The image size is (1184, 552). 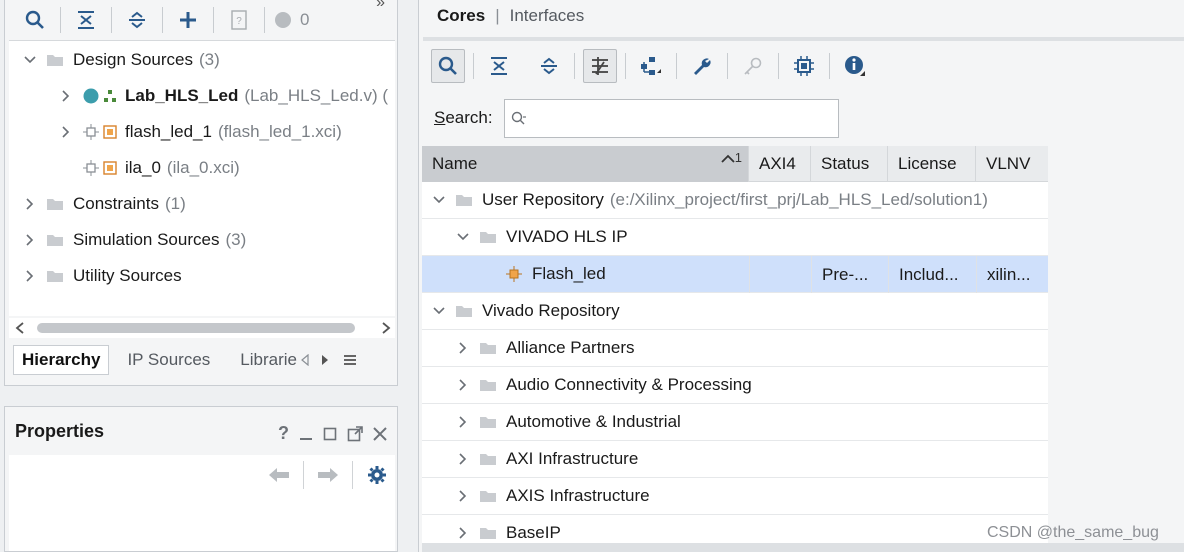 I want to click on column-header-license: License, so click(x=932, y=164).